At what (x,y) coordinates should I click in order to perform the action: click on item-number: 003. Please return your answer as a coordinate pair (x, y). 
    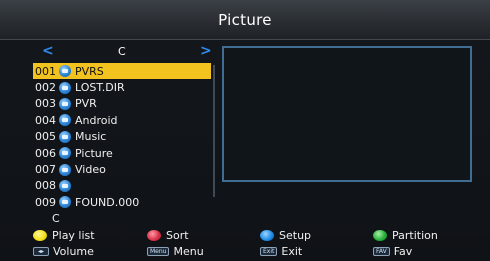
    Looking at the image, I should click on (45, 104).